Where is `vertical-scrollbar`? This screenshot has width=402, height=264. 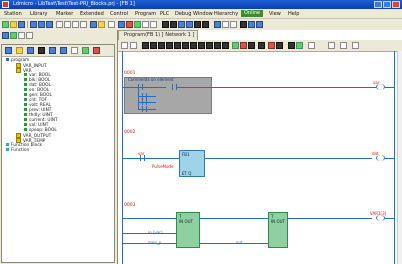 vertical-scrollbar is located at coordinates (399, 157).